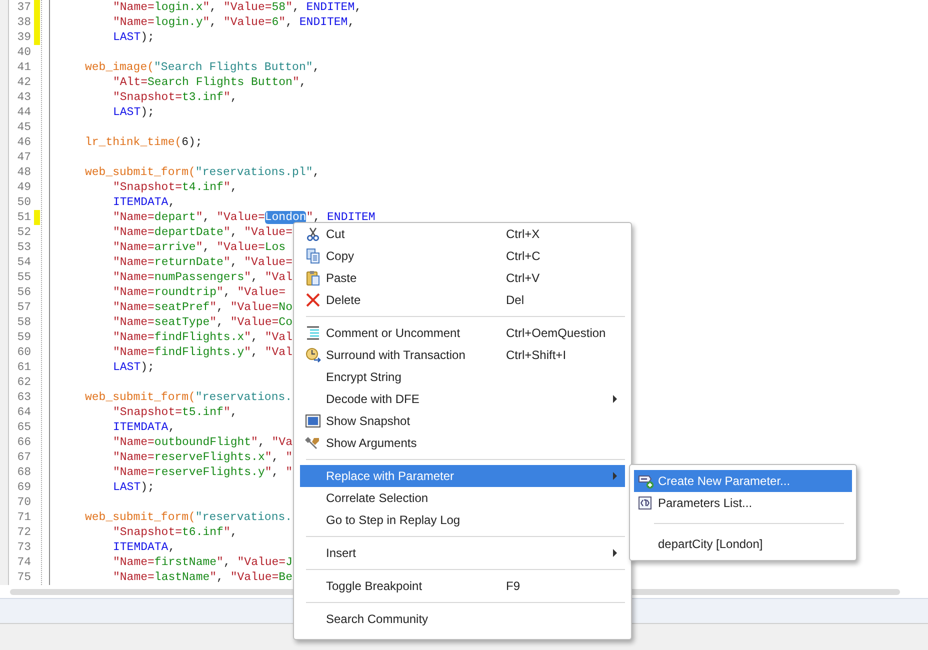 The image size is (928, 650). I want to click on code-line: "Name=depart", "Value=London", ENDITEM, so click(244, 217).